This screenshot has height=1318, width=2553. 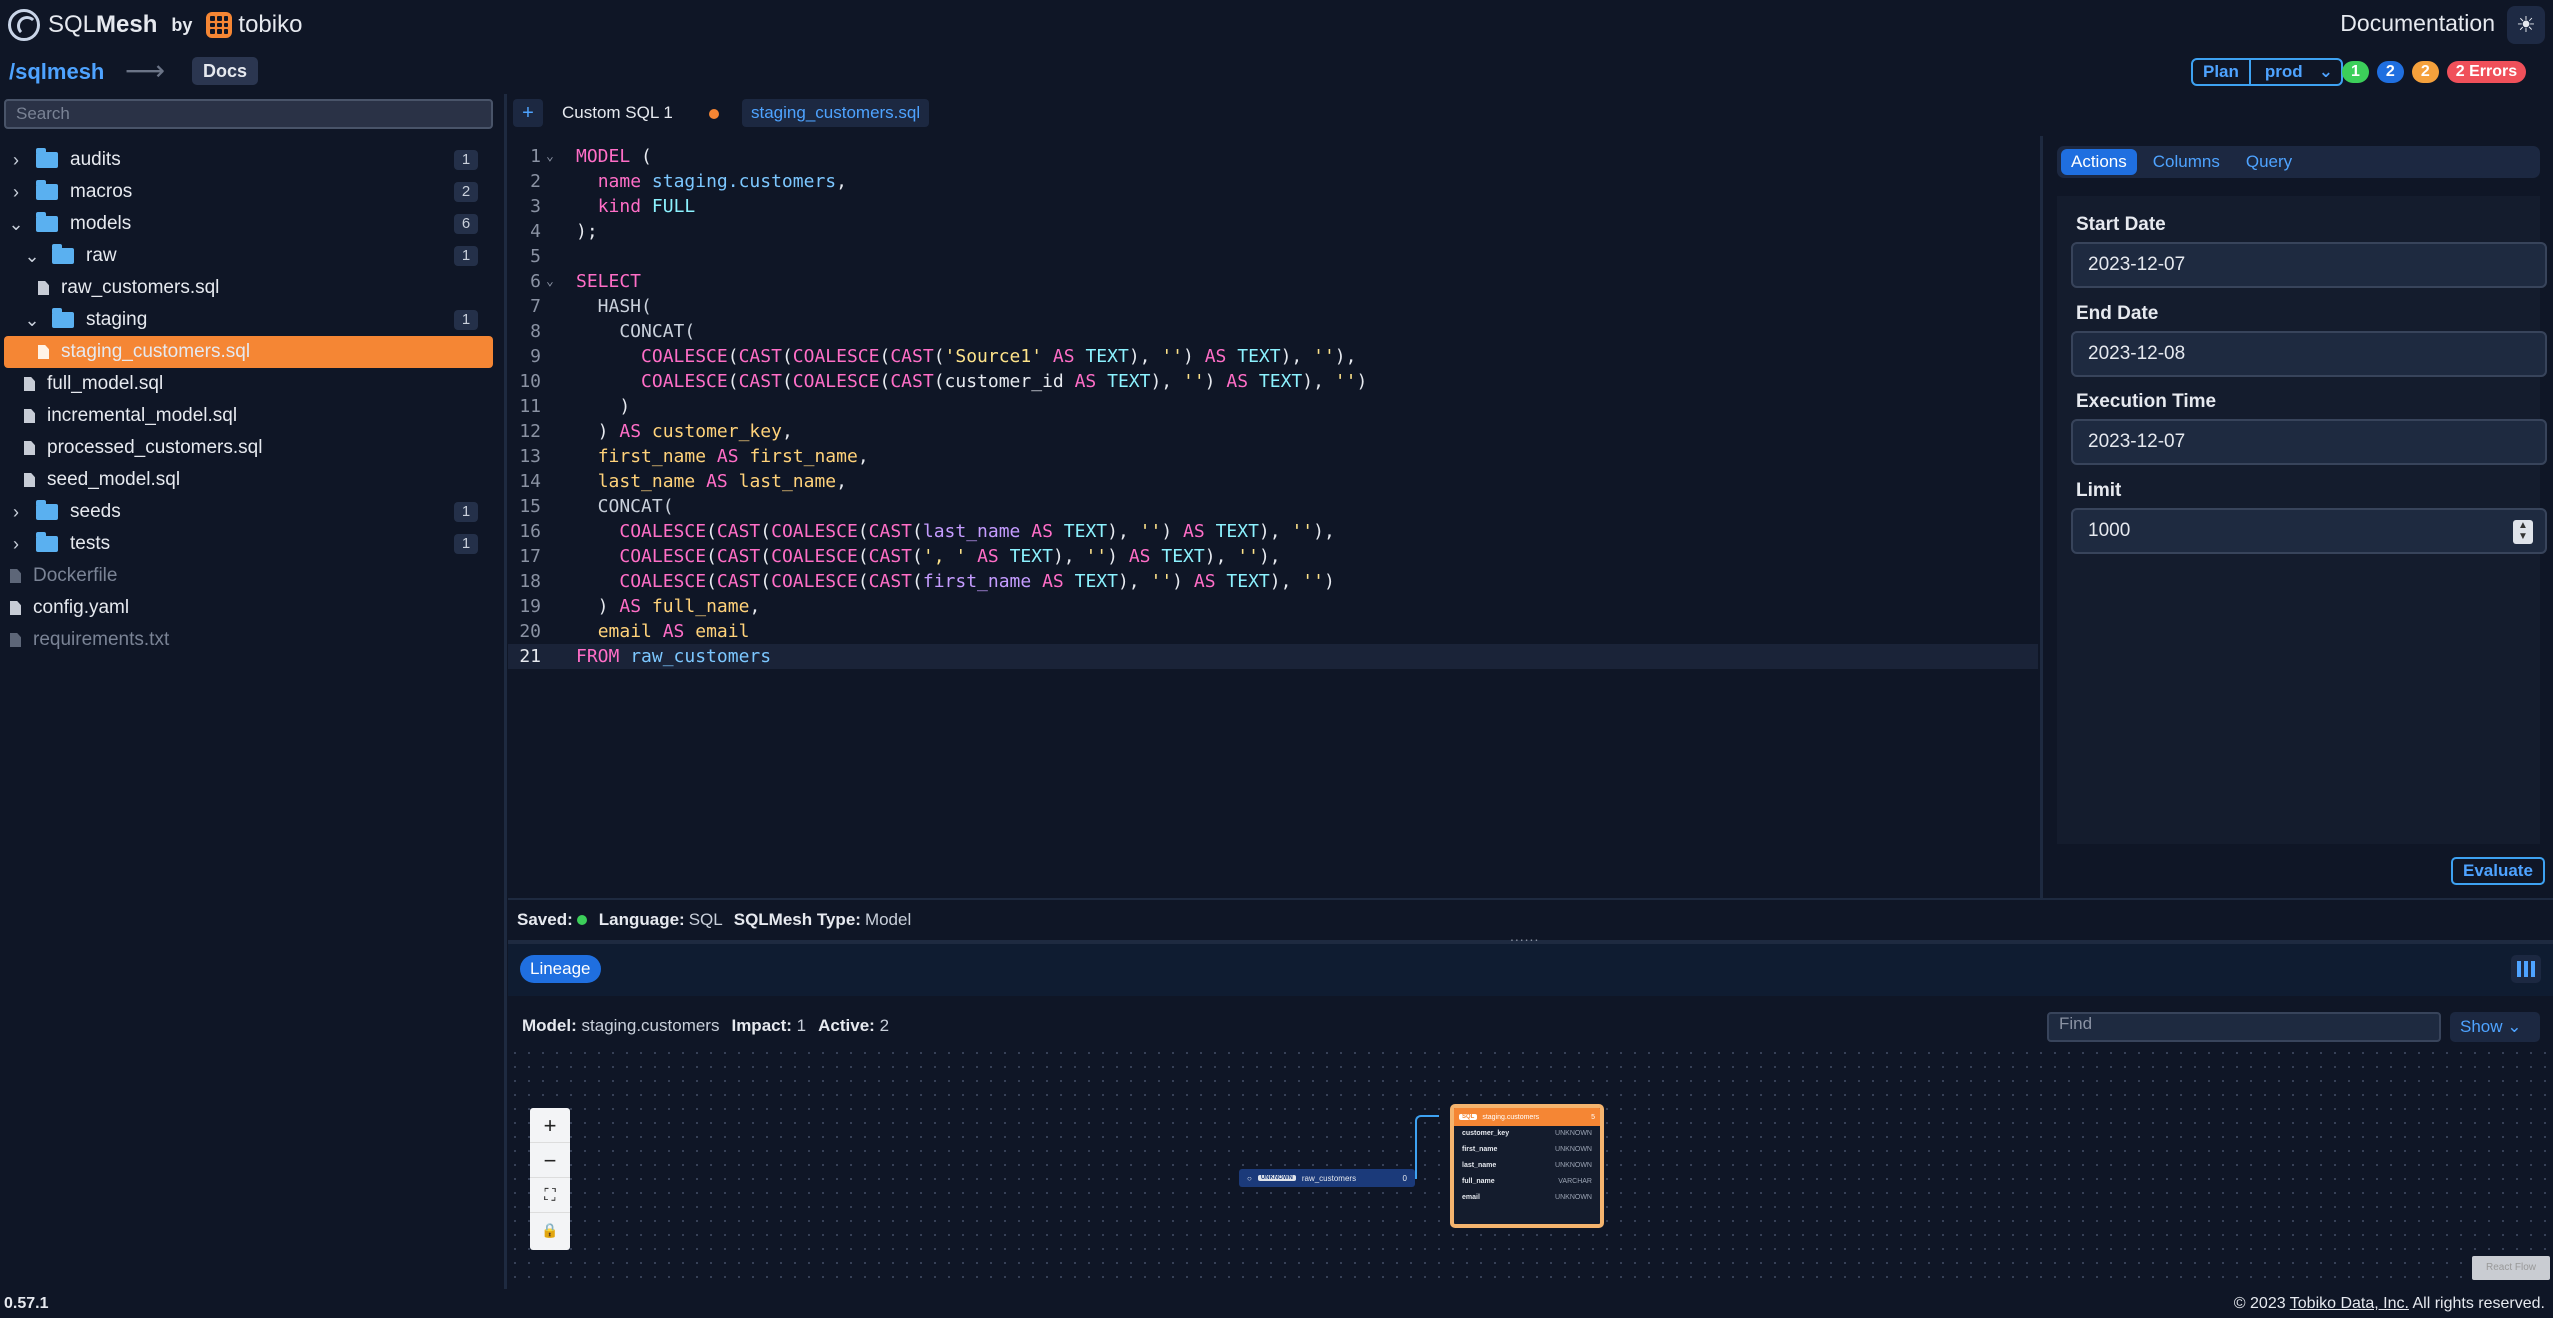 What do you see at coordinates (101, 639) in the screenshot?
I see `tree-label: requirements.txt` at bounding box center [101, 639].